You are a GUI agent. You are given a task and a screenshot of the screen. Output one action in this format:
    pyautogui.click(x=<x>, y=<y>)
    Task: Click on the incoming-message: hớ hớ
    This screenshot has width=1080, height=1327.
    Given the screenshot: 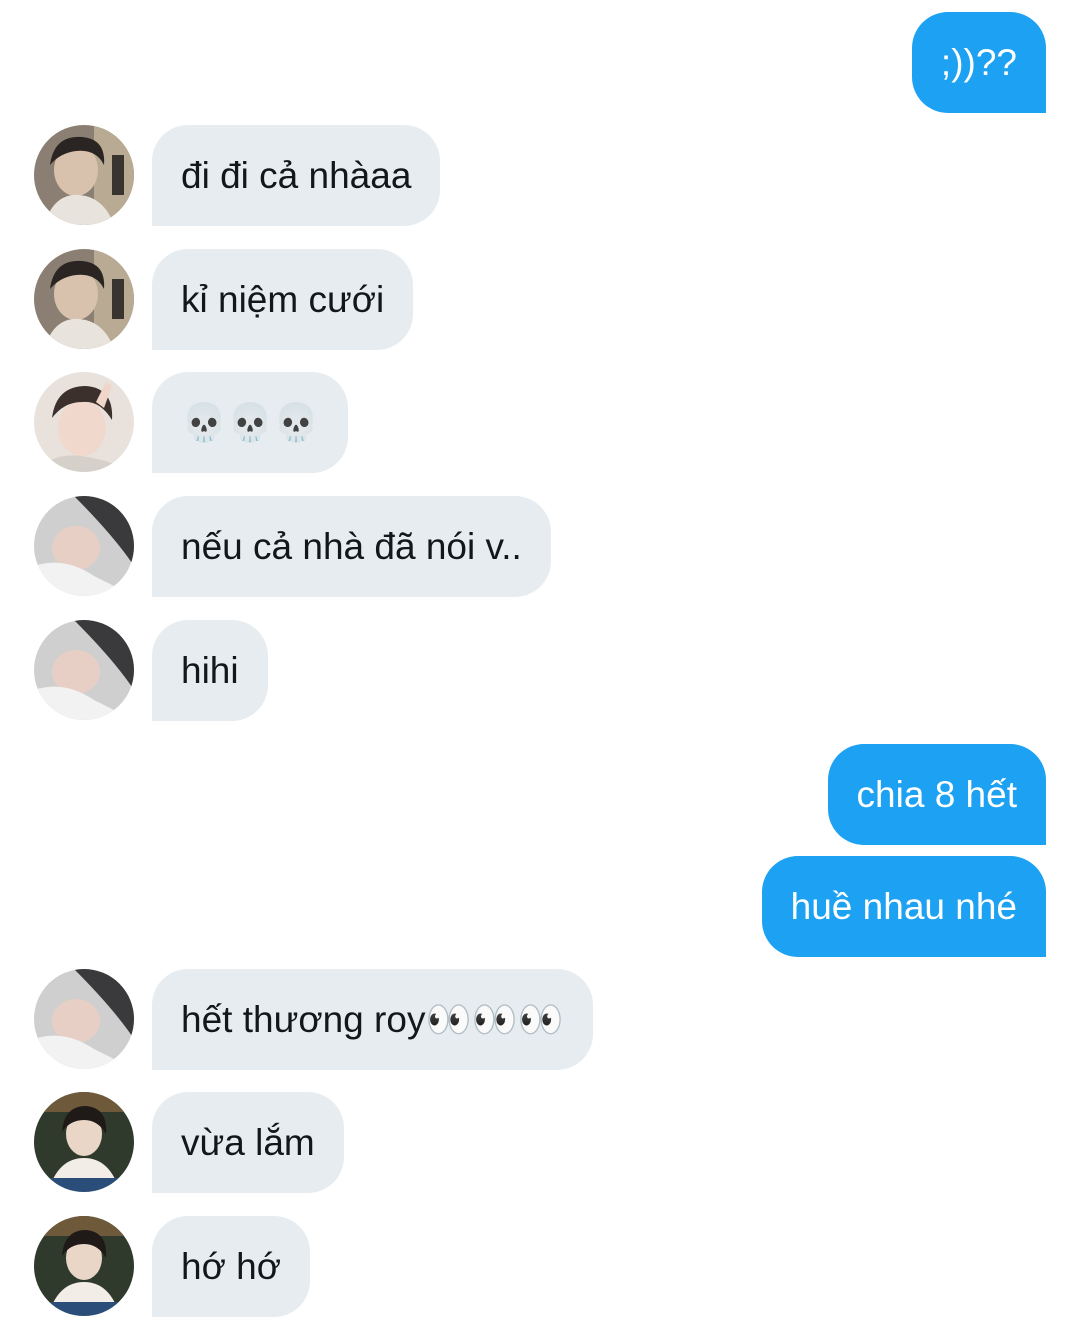 What is the action you would take?
    pyautogui.click(x=231, y=1266)
    